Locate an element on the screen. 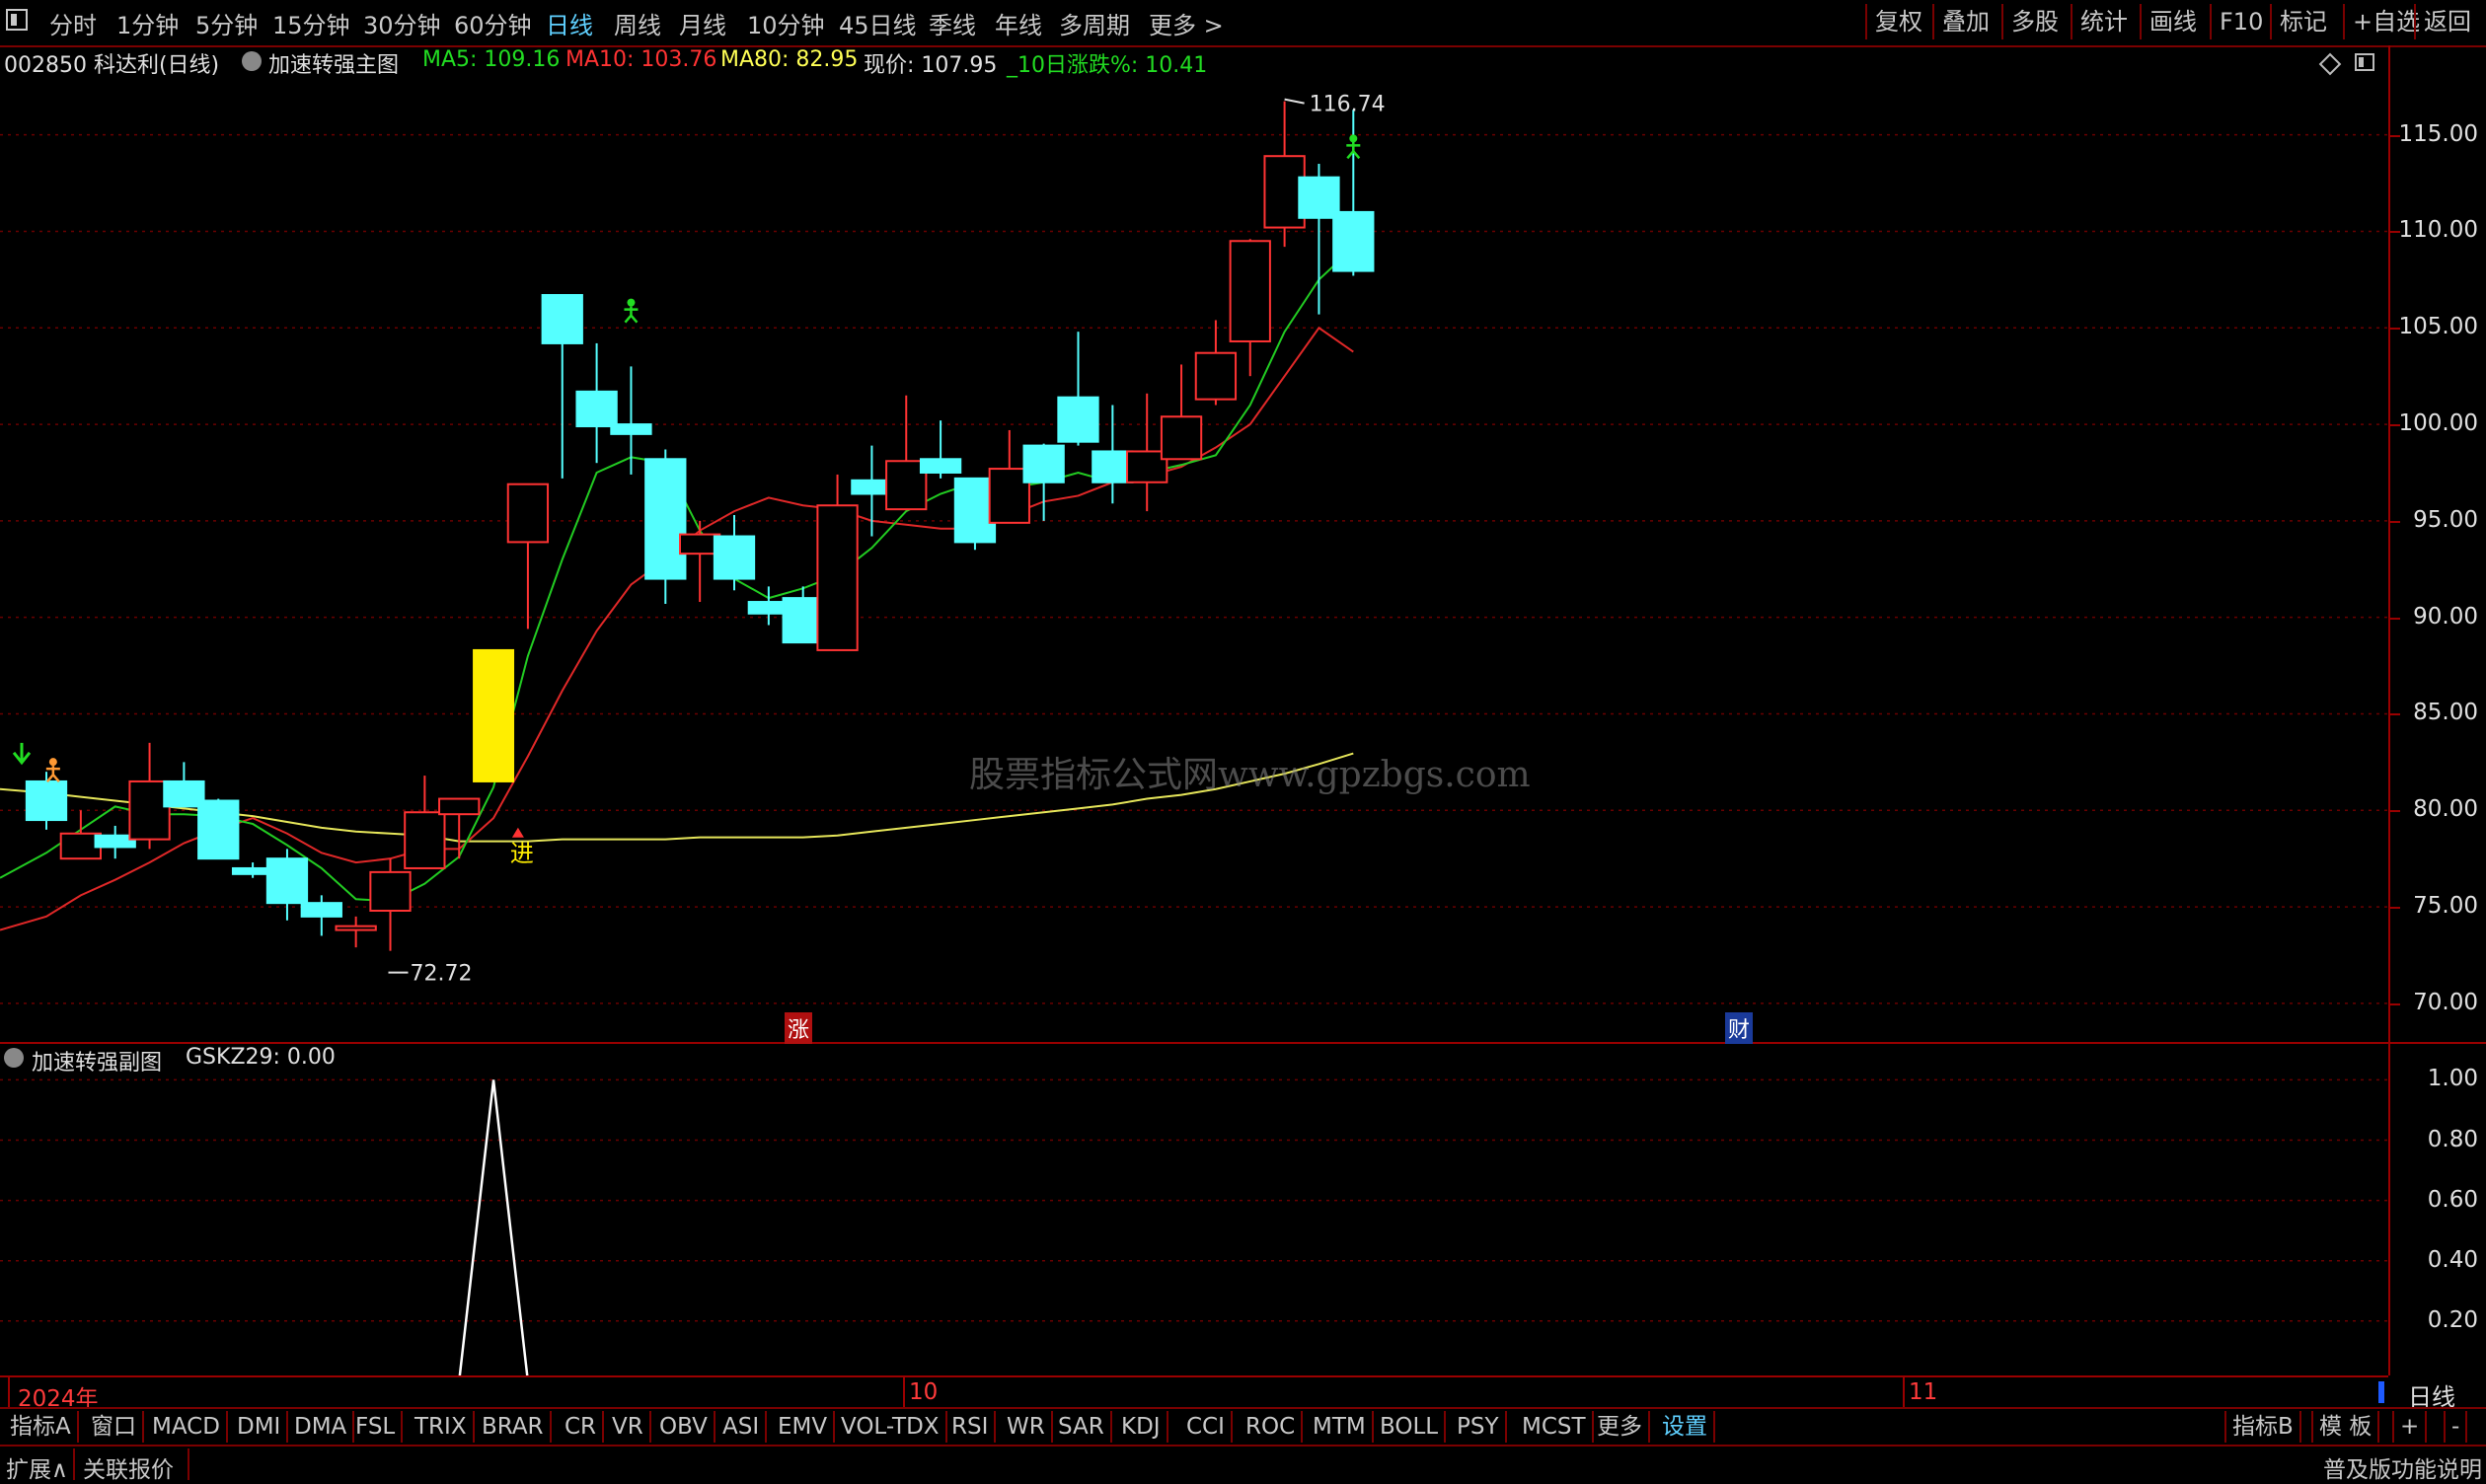 The height and width of the screenshot is (1484, 2486). tab-1: 窗口 is located at coordinates (114, 1427).